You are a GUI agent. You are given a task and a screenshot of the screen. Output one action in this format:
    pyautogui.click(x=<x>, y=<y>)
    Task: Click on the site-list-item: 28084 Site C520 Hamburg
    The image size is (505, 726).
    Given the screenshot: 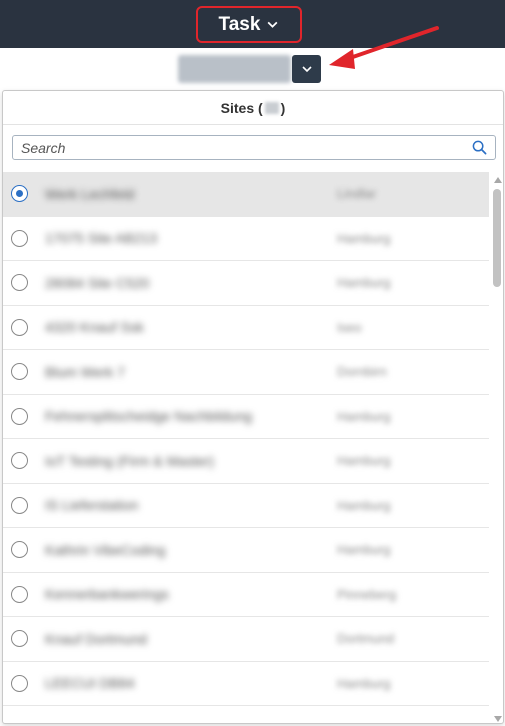 What is the action you would take?
    pyautogui.click(x=246, y=283)
    